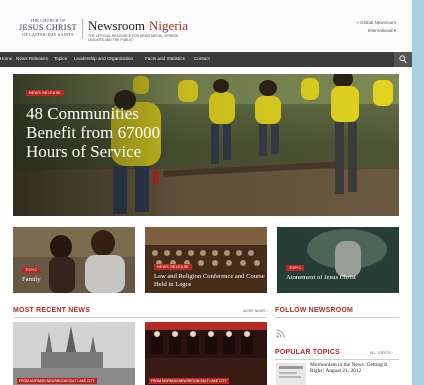 The width and height of the screenshot is (424, 385). What do you see at coordinates (32, 58) in the screenshot?
I see `nav-item-news-releases: News Releases` at bounding box center [32, 58].